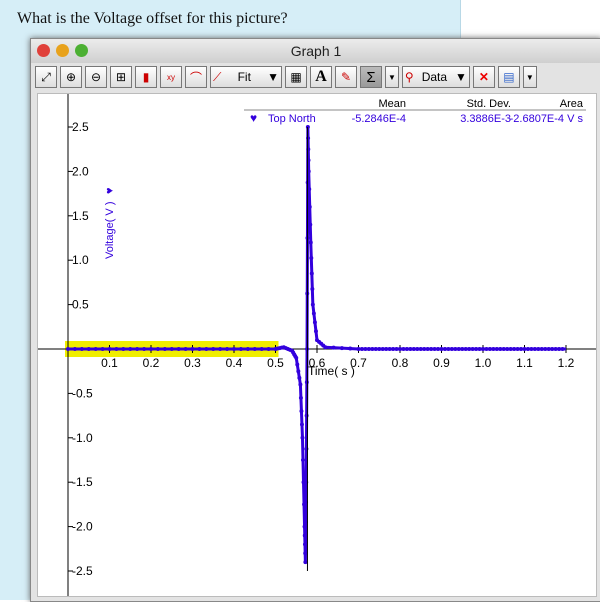 The height and width of the screenshot is (602, 600). Describe the element at coordinates (192, 363) in the screenshot. I see `x-tick-label: 0.3` at that location.